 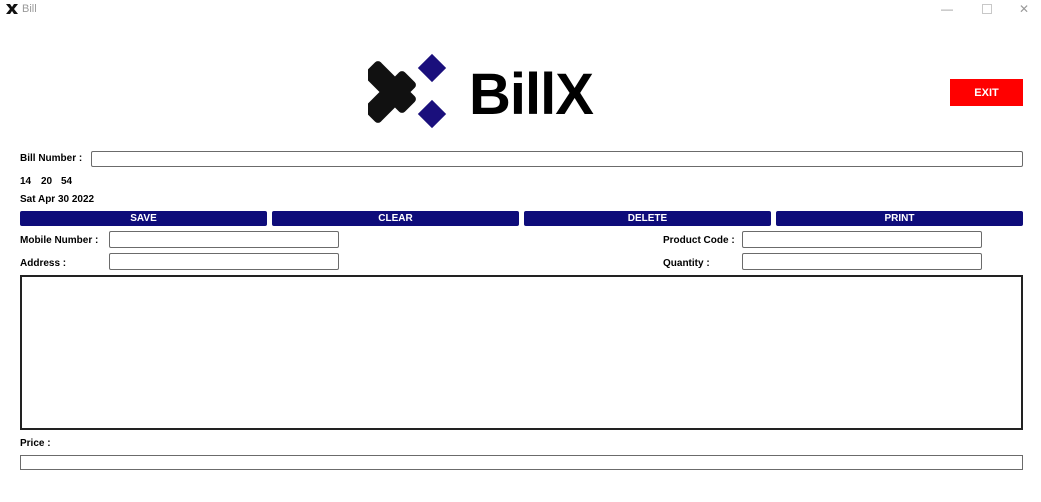 I want to click on title-bar: Bill — ✕, so click(x=520, y=9).